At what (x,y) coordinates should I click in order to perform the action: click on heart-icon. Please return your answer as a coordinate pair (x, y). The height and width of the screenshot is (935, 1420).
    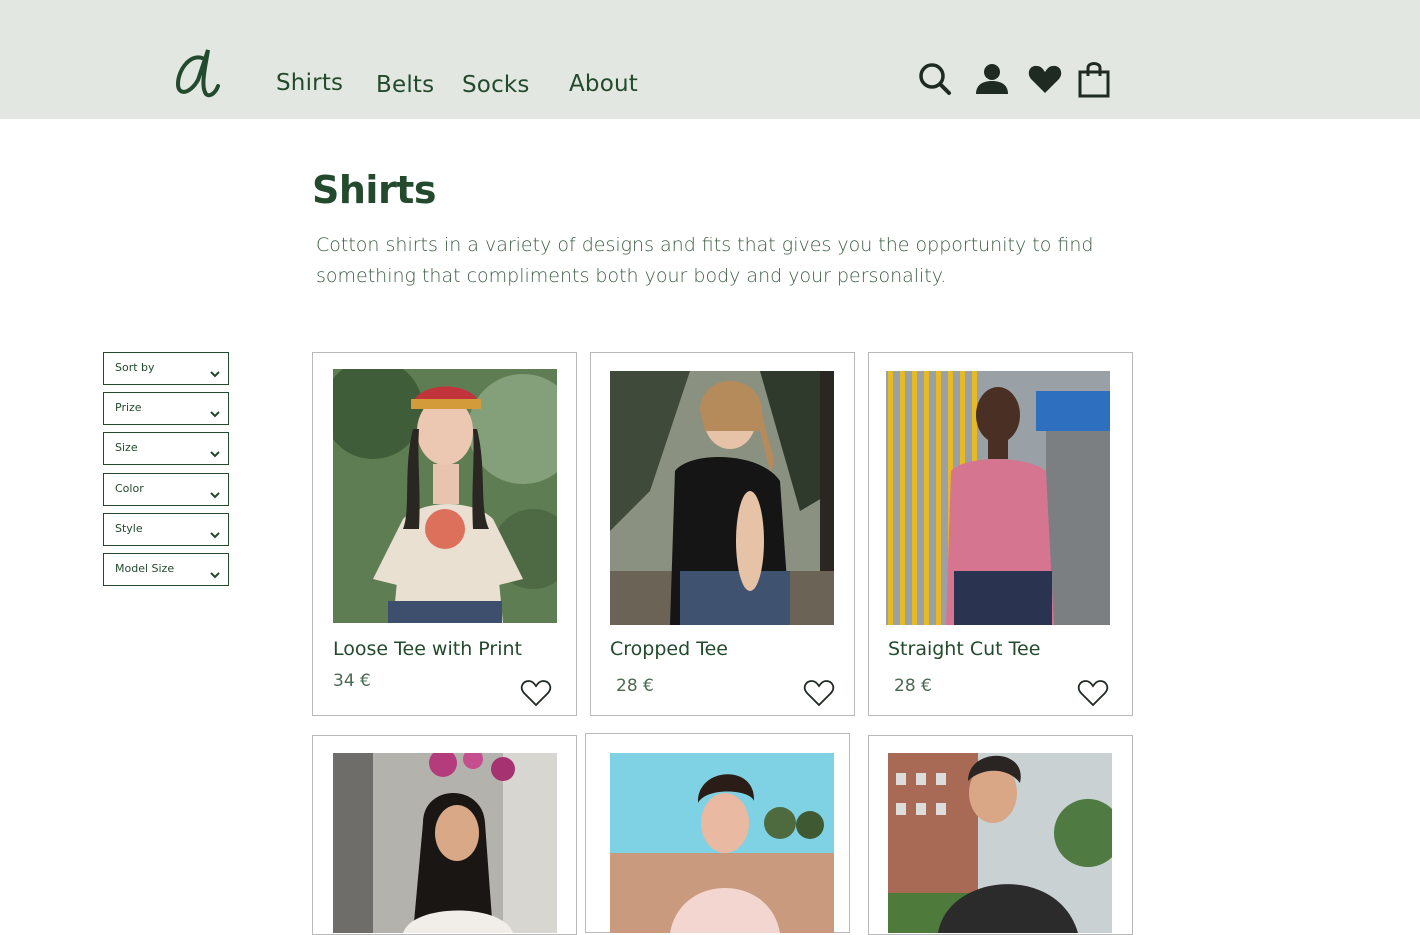
    Looking at the image, I should click on (1045, 79).